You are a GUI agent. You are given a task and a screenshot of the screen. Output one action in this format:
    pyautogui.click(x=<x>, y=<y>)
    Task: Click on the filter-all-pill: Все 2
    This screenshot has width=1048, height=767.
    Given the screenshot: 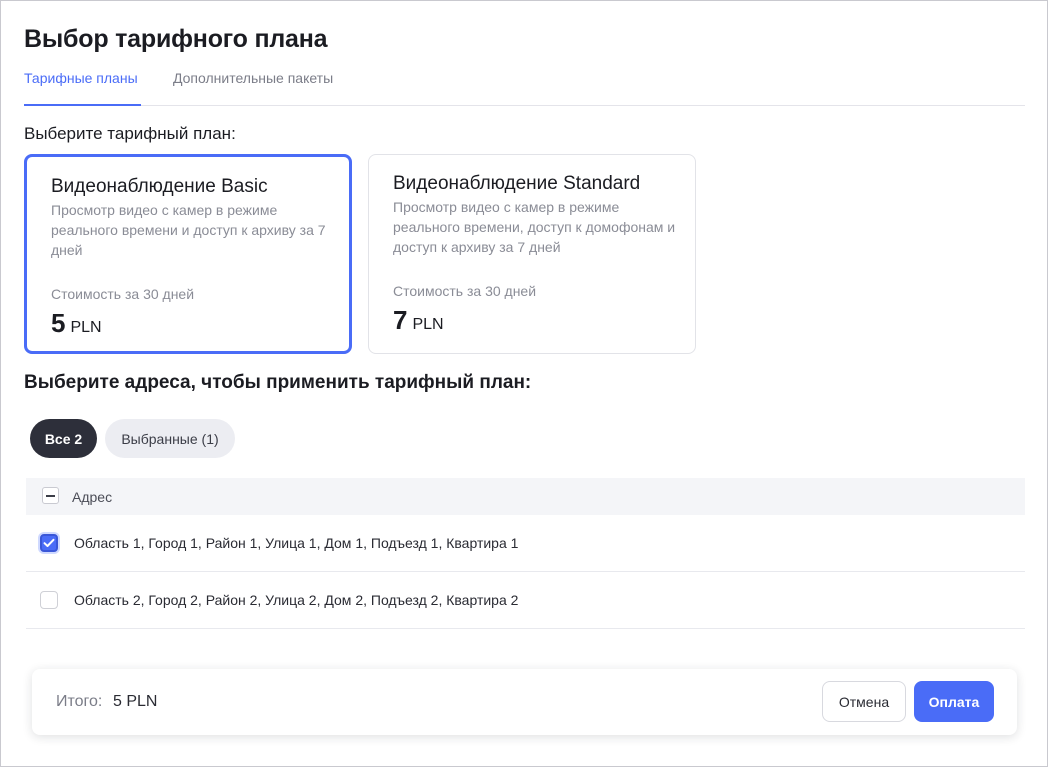 What is the action you would take?
    pyautogui.click(x=63, y=438)
    